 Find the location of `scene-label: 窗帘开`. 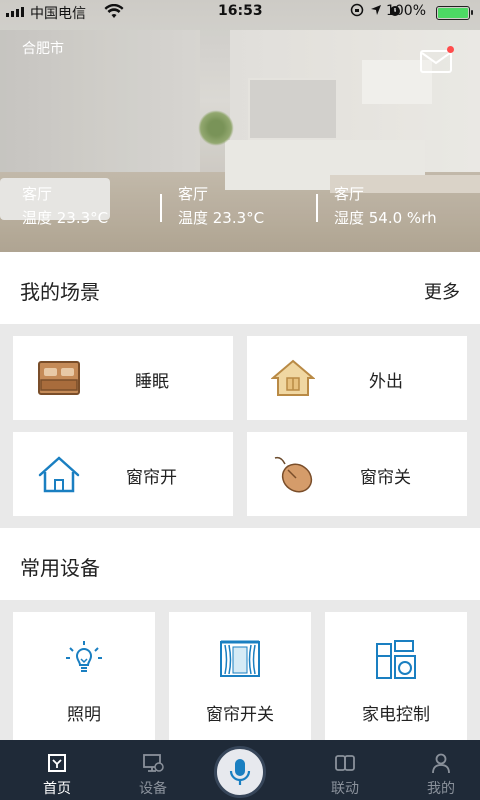

scene-label: 窗帘开 is located at coordinates (151, 478).